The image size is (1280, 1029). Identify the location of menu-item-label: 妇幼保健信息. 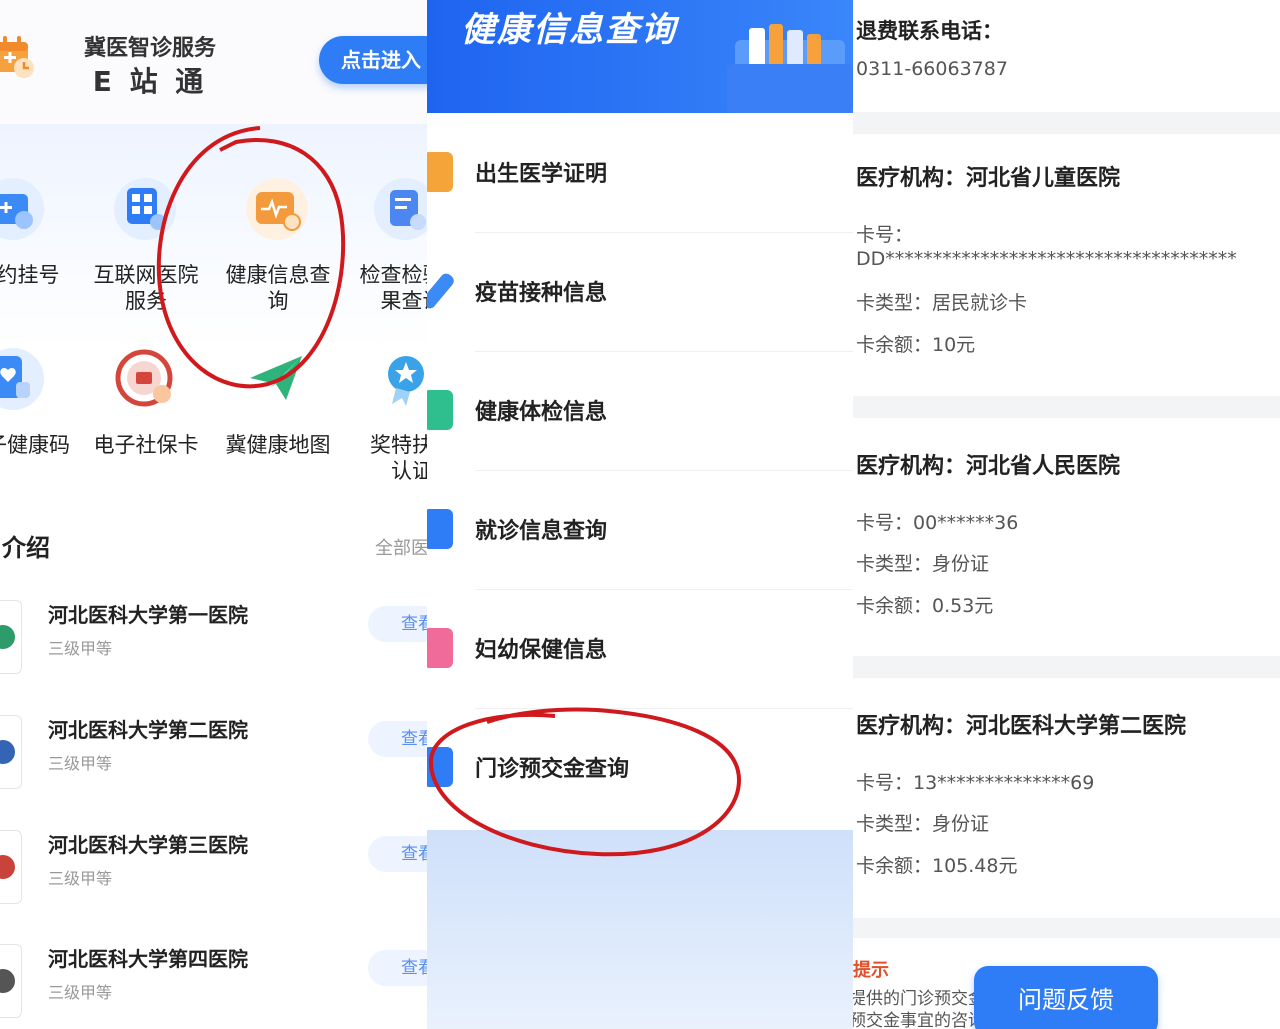
(541, 650).